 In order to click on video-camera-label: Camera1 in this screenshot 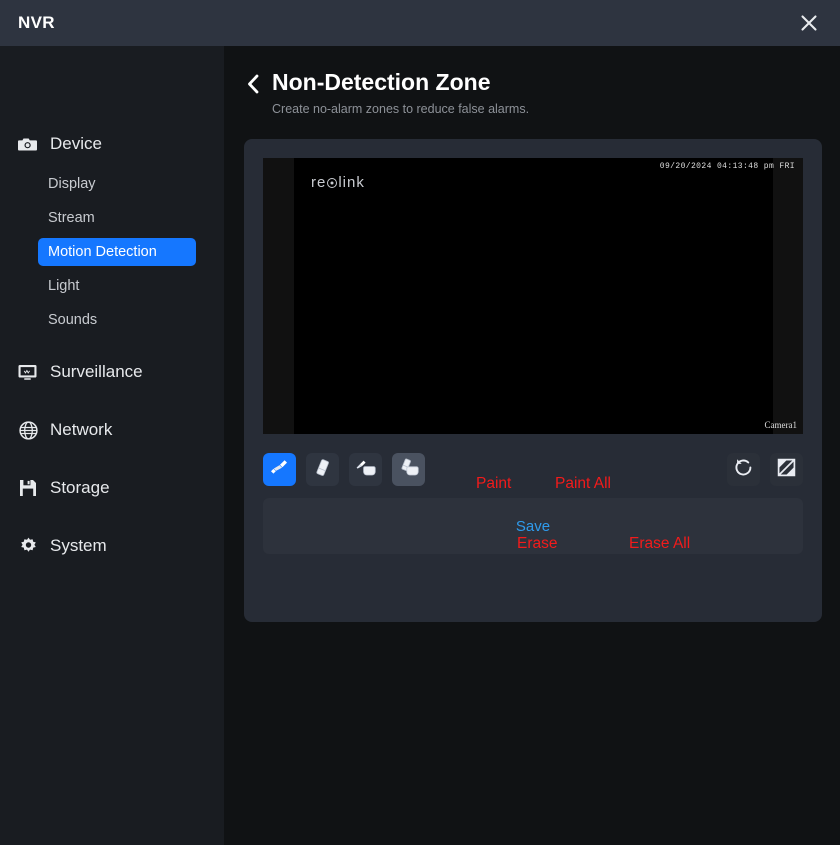, I will do `click(780, 425)`.